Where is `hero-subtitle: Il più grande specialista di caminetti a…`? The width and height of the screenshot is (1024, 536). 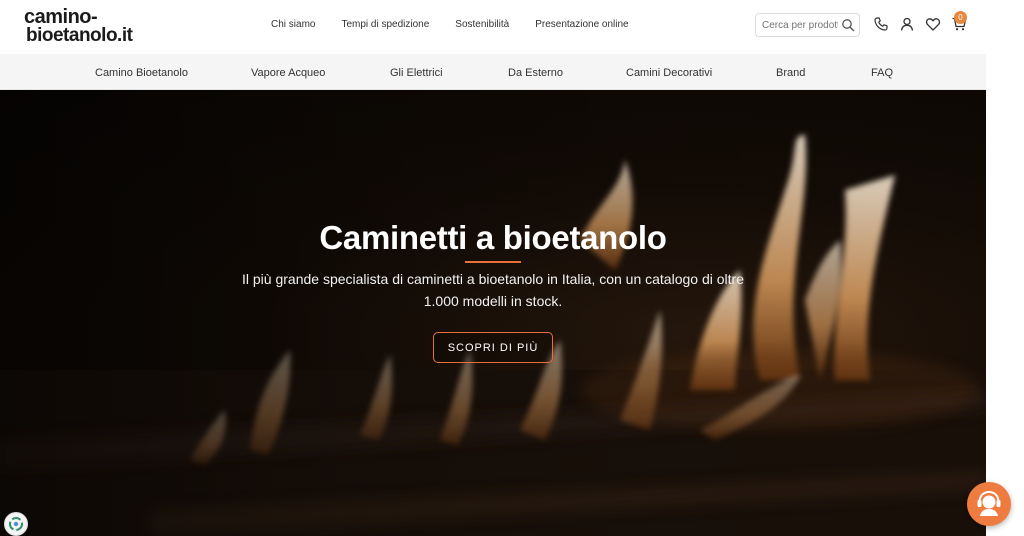 hero-subtitle: Il più grande specialista di caminetti a… is located at coordinates (493, 290).